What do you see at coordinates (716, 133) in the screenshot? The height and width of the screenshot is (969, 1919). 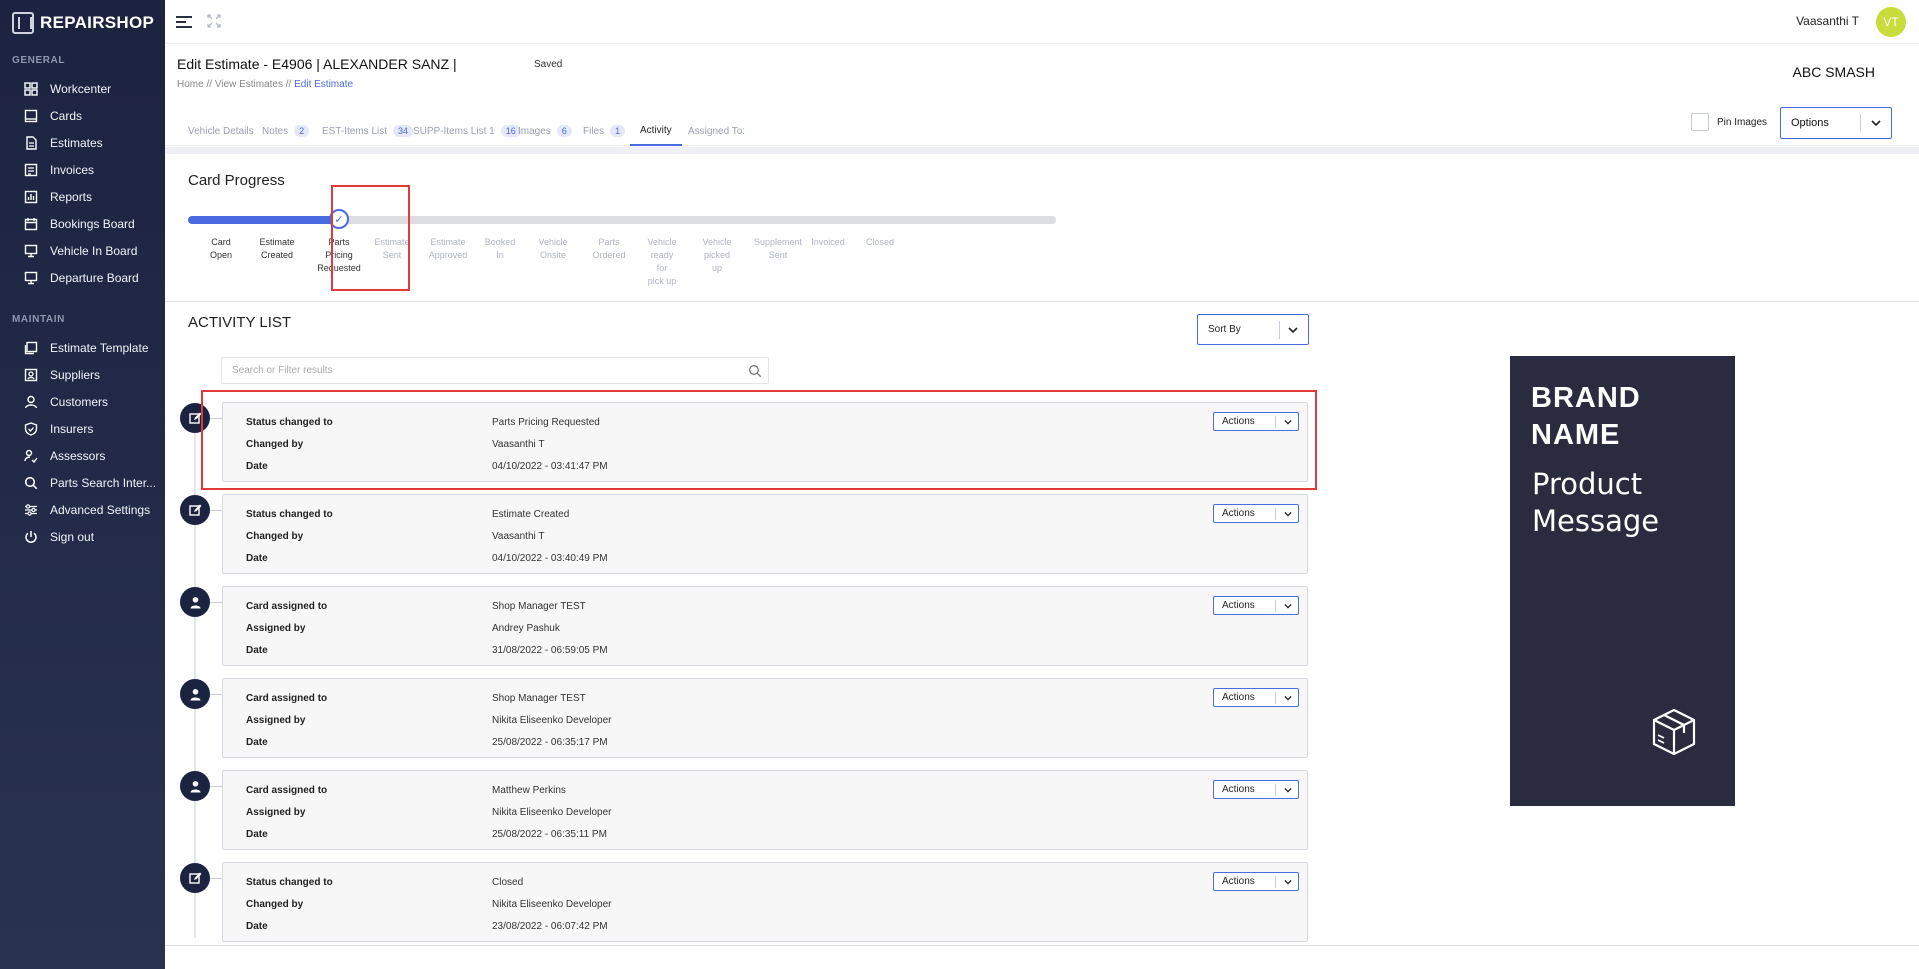 I see `tab-assigned-to: Assigned To:` at bounding box center [716, 133].